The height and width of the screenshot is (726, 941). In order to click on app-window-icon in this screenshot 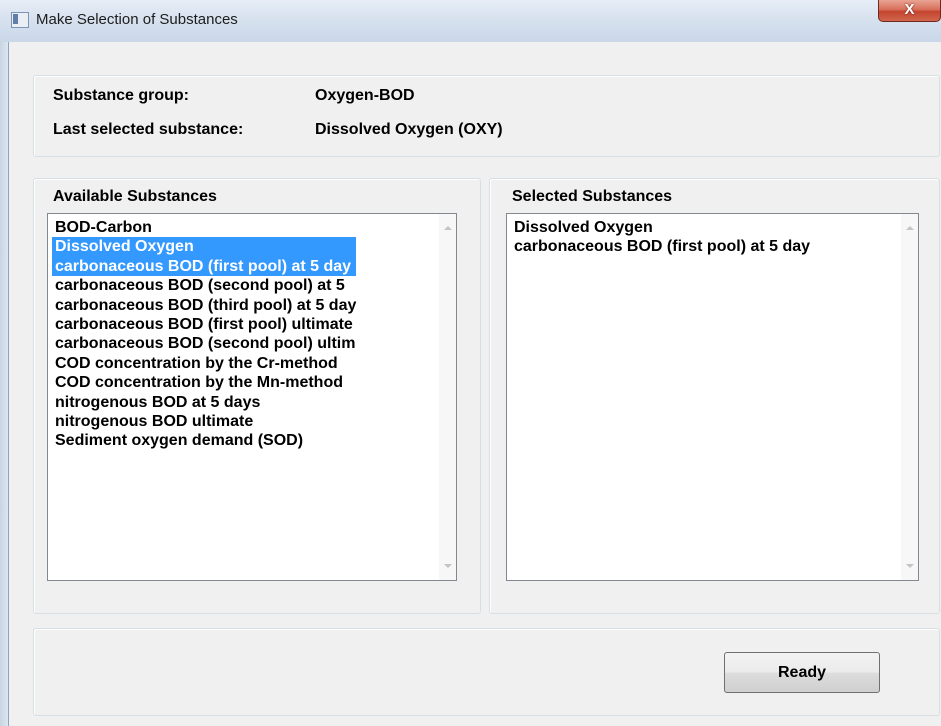, I will do `click(20, 20)`.